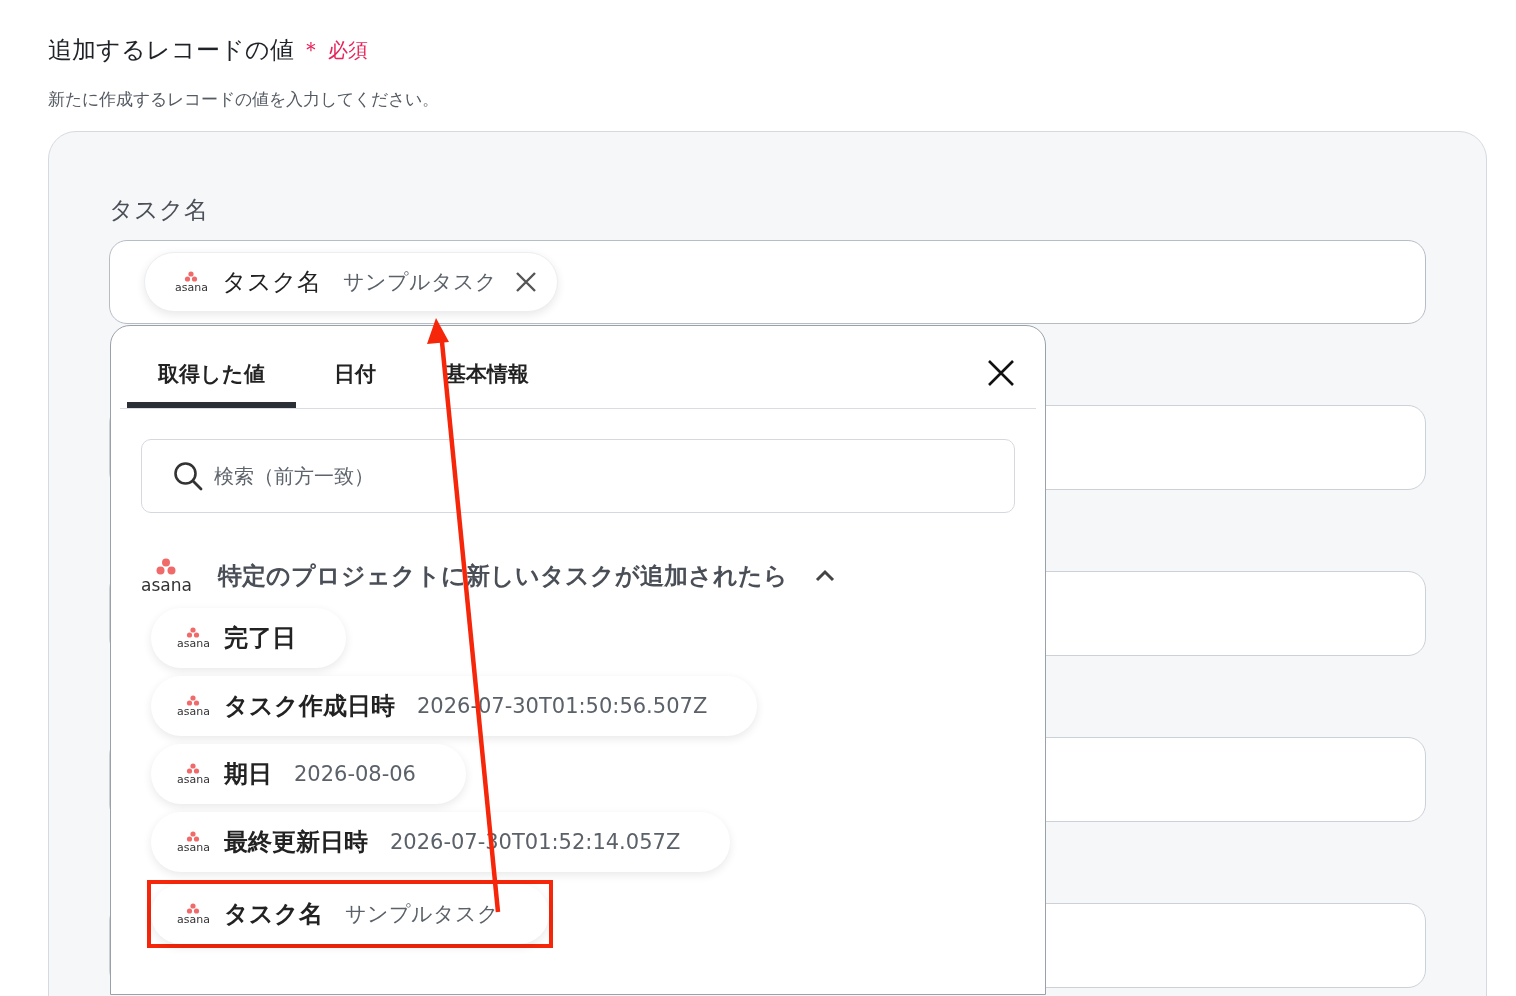 This screenshot has height=996, width=1516. I want to click on input-field: asana タスク名 サンプルタスク, so click(767, 282).